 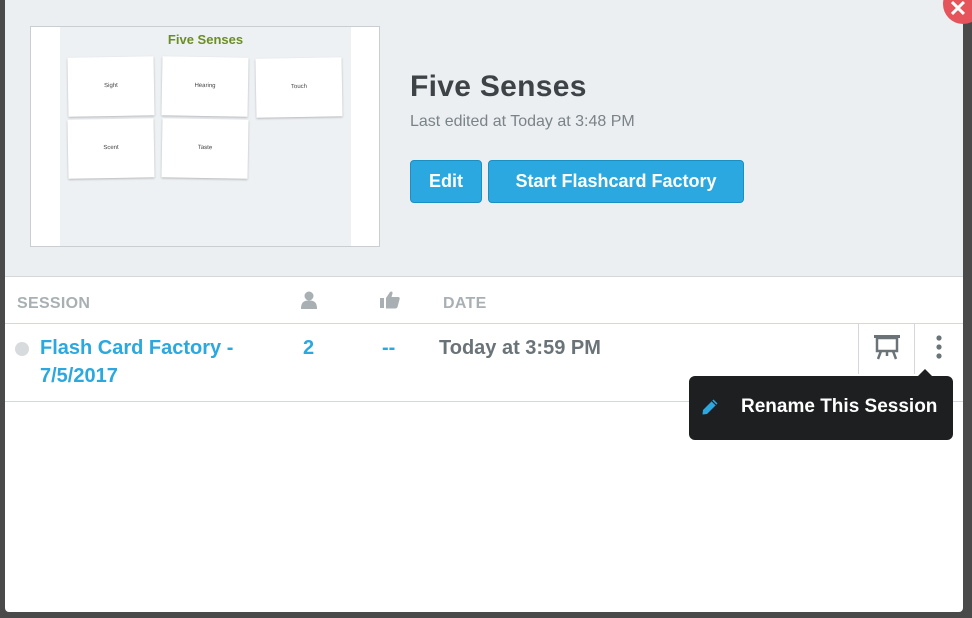 What do you see at coordinates (205, 148) in the screenshot?
I see `thumbnail-card: Taste` at bounding box center [205, 148].